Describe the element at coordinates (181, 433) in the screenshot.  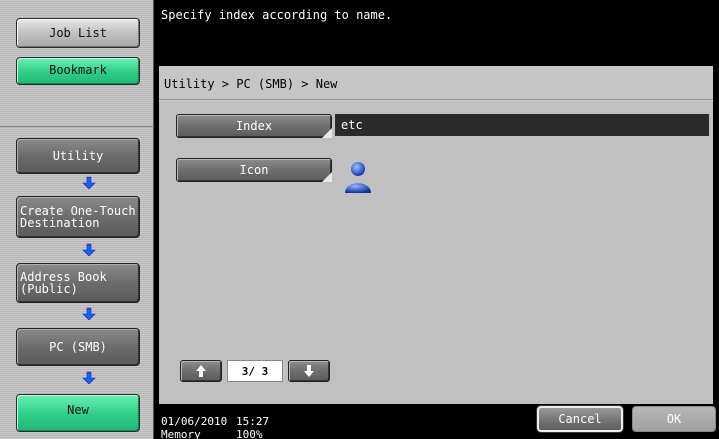
I see `status-memory-label: Memory` at that location.